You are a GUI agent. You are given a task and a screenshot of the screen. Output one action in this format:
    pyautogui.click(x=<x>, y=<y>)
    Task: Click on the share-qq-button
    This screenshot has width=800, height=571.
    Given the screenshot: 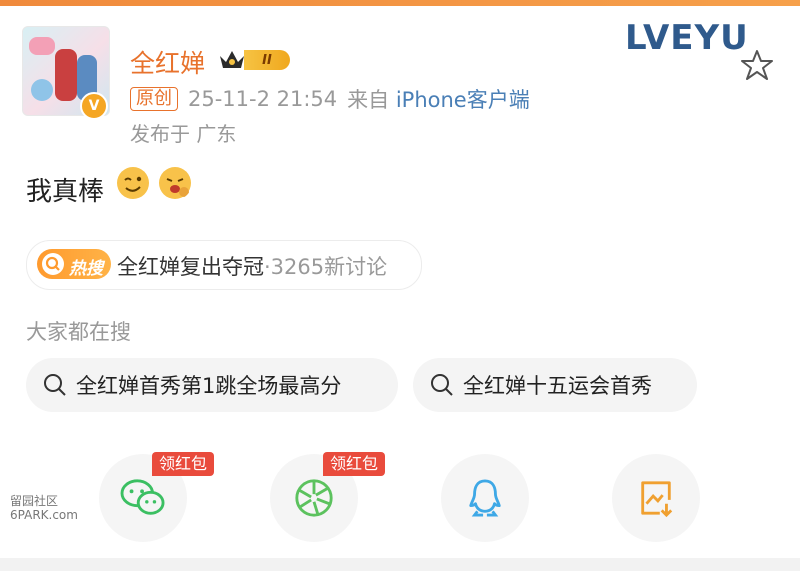 What is the action you would take?
    pyautogui.click(x=485, y=498)
    